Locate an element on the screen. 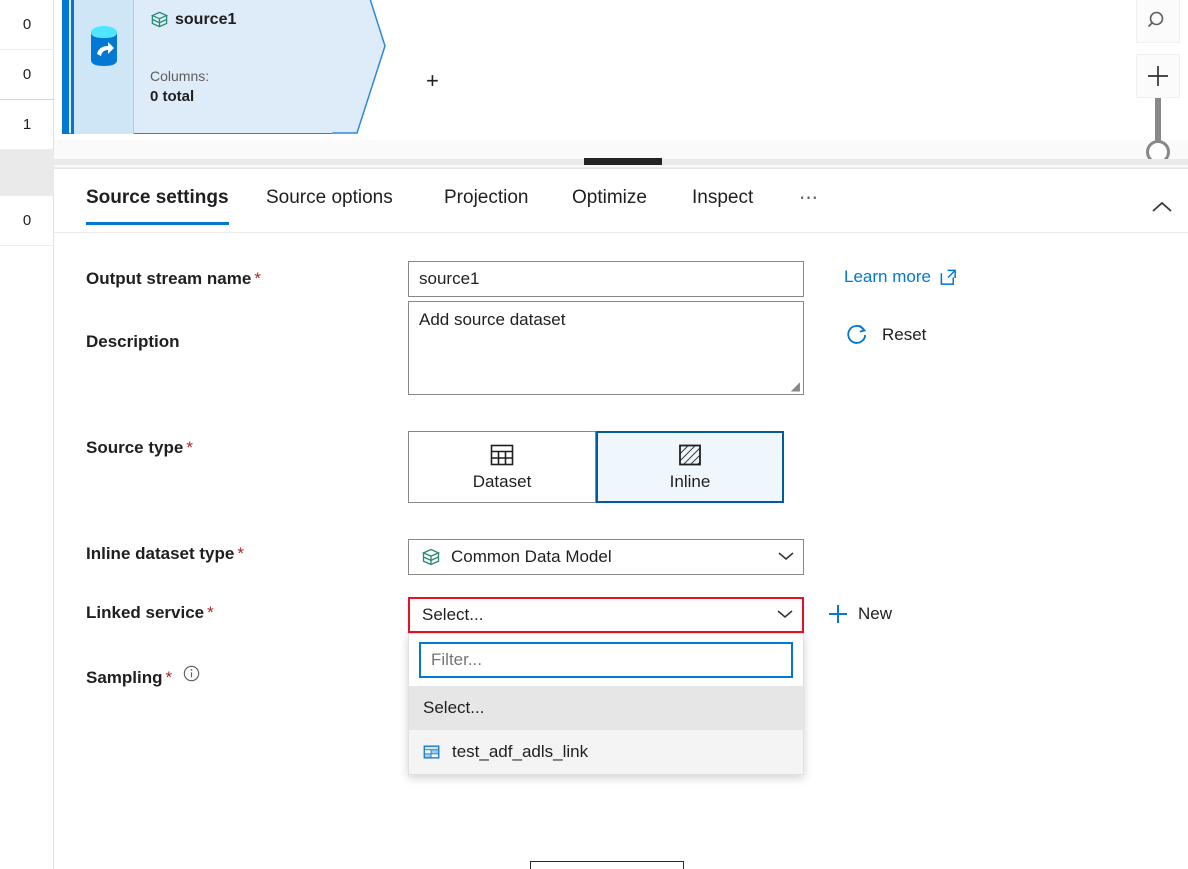 The height and width of the screenshot is (869, 1188). linked-service-dropdown-panel: Select... test_adf_adls_link is located at coordinates (606, 704).